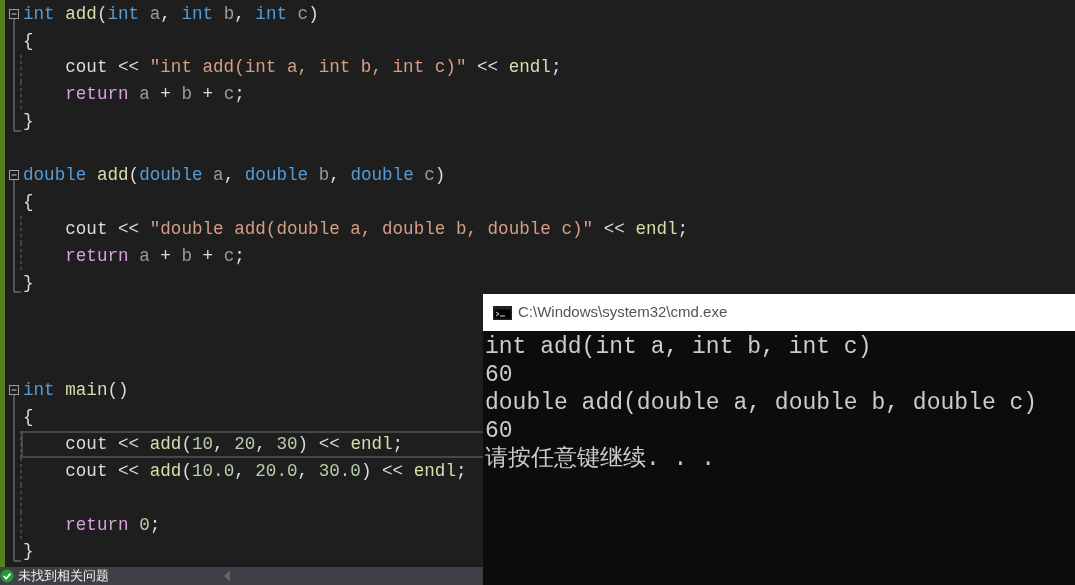 The image size is (1075, 585). I want to click on console-line: double add(double a, double b, double c), so click(761, 403).